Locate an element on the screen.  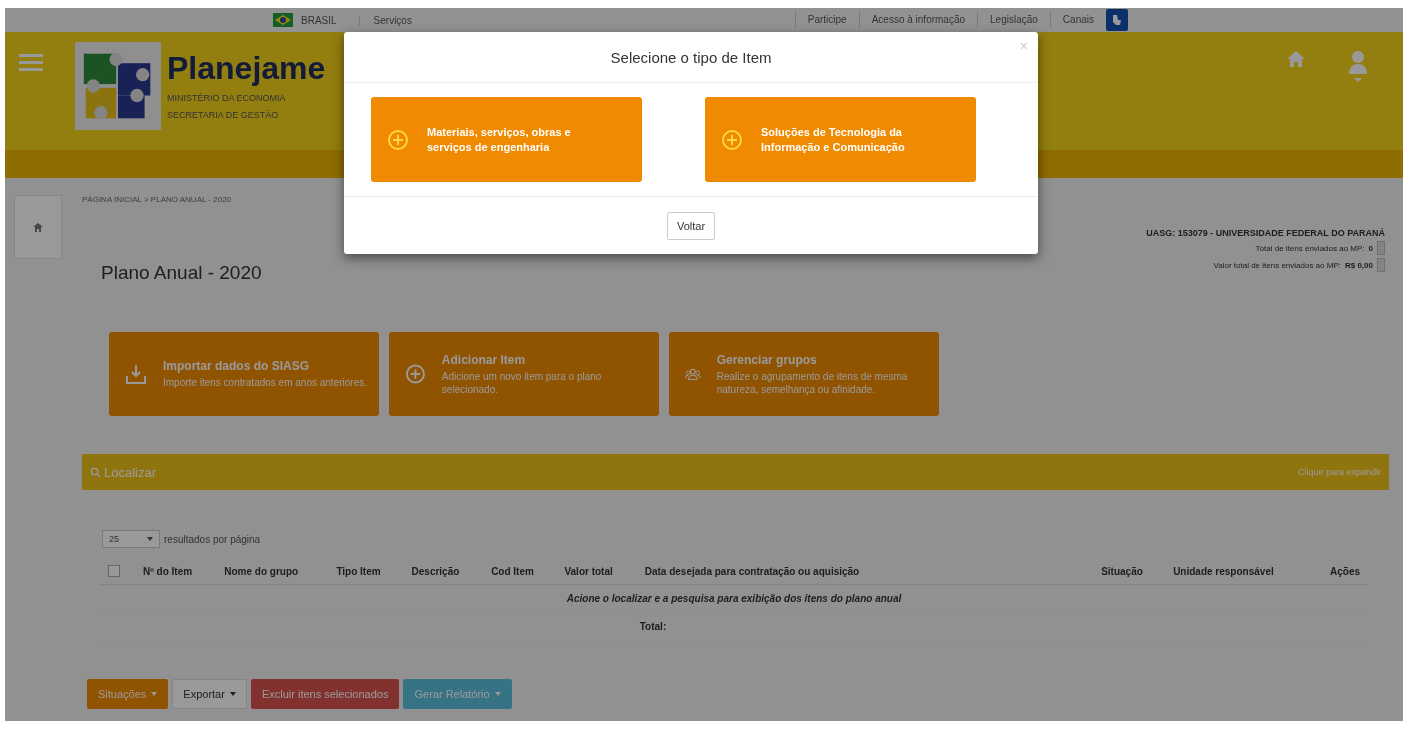
app-subtitle: SECRETARIA DE GESTÃO is located at coordinates (223, 115).